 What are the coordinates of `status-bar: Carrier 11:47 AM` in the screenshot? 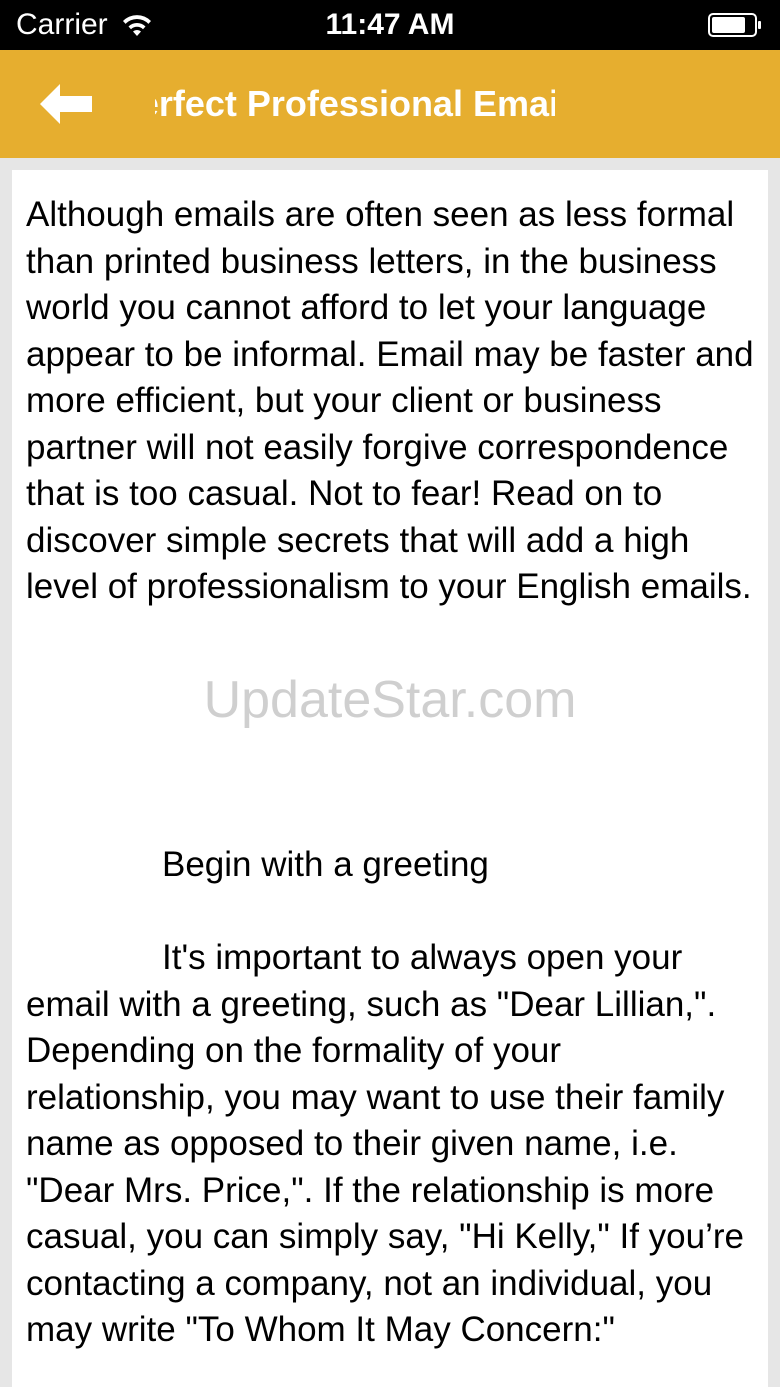 It's located at (390, 25).